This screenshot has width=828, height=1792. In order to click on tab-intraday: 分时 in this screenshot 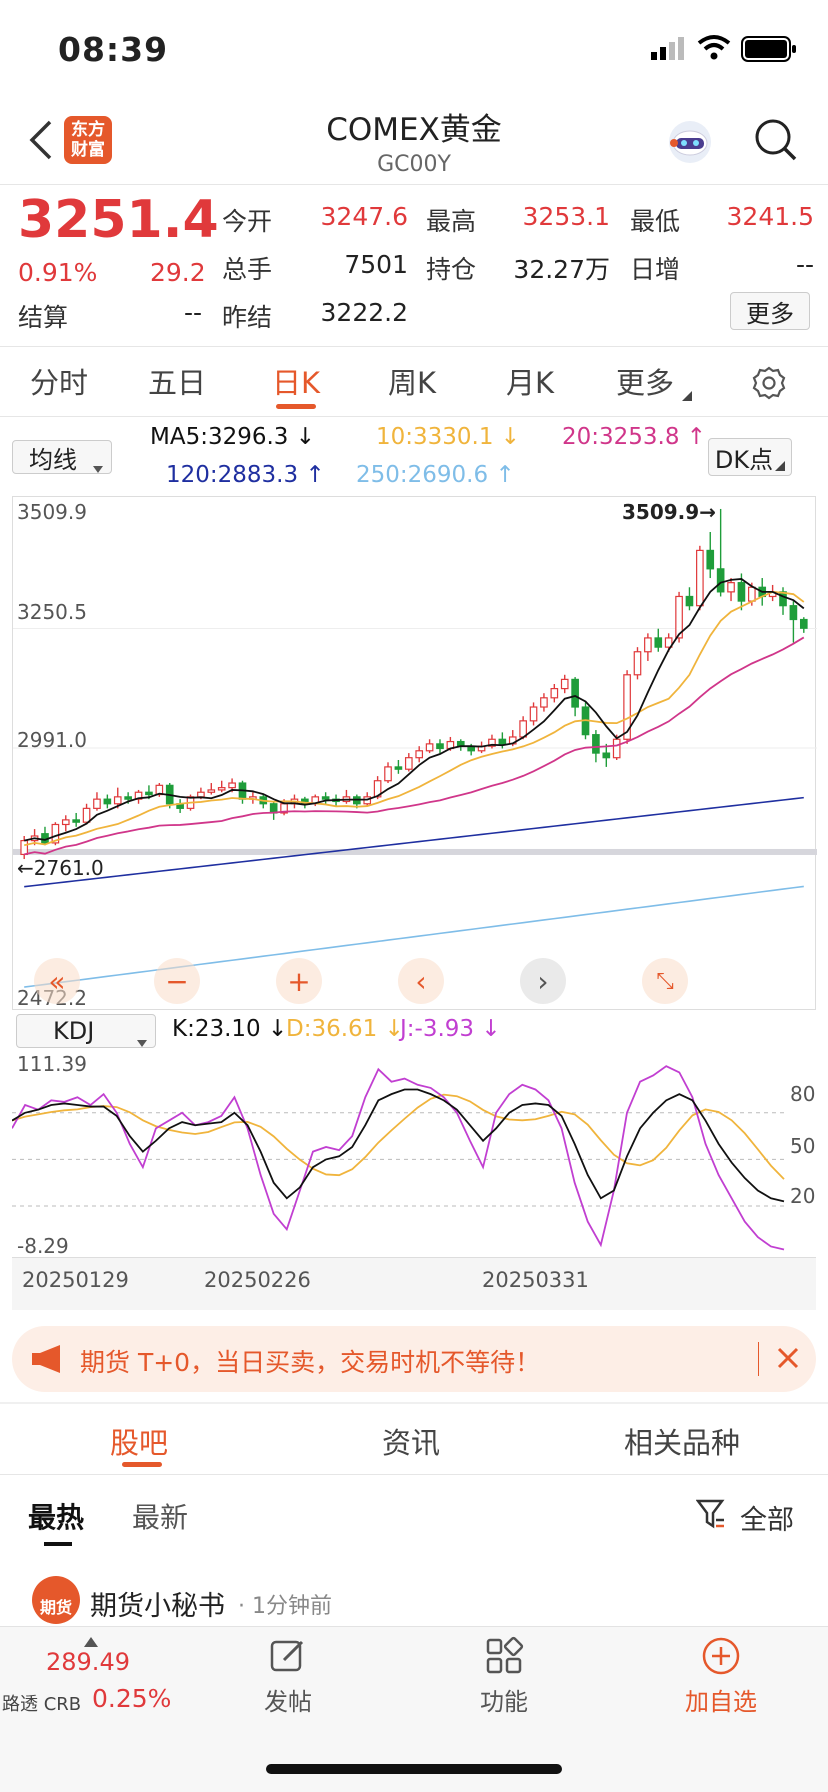, I will do `click(59, 381)`.